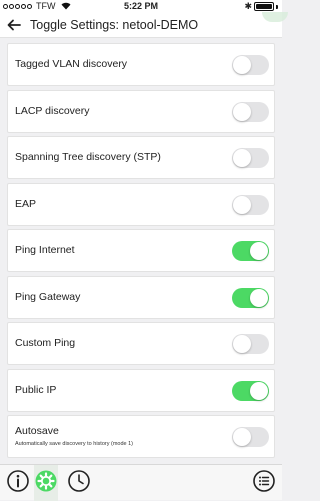  Describe the element at coordinates (141, 64) in the screenshot. I see `setting-row-tagged-vlan: Tagged VLAN discovery` at that location.